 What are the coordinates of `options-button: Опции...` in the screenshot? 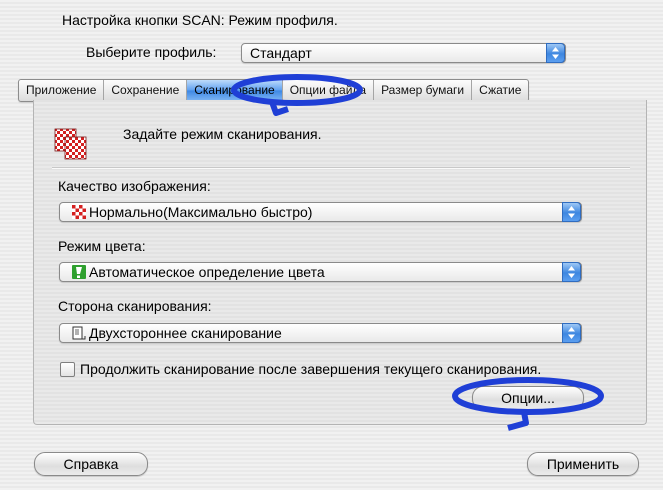 It's located at (528, 398).